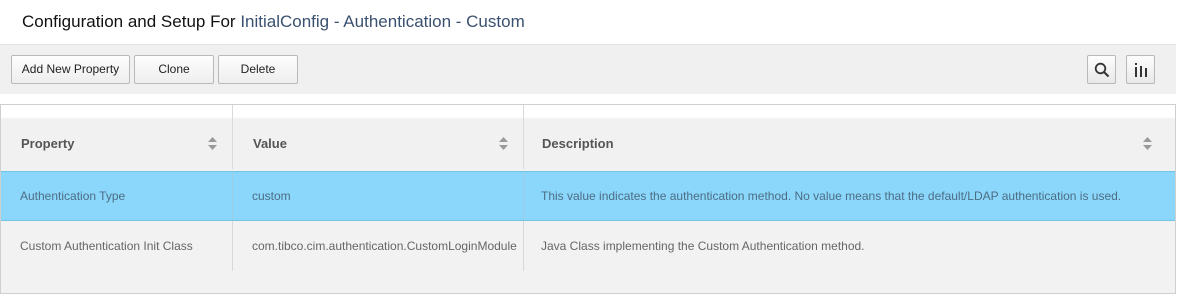 The width and height of the screenshot is (1179, 296). Describe the element at coordinates (378, 196) in the screenshot. I see `value-cell: custom` at that location.